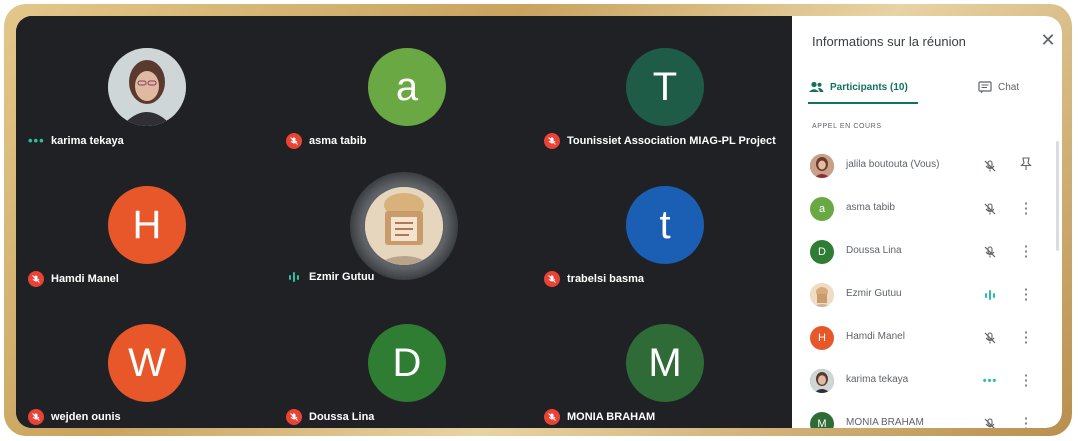 This screenshot has height=441, width=1078. Describe the element at coordinates (671, 141) in the screenshot. I see `participant-name: Tounissiet Association MIAG-PL Project` at that location.